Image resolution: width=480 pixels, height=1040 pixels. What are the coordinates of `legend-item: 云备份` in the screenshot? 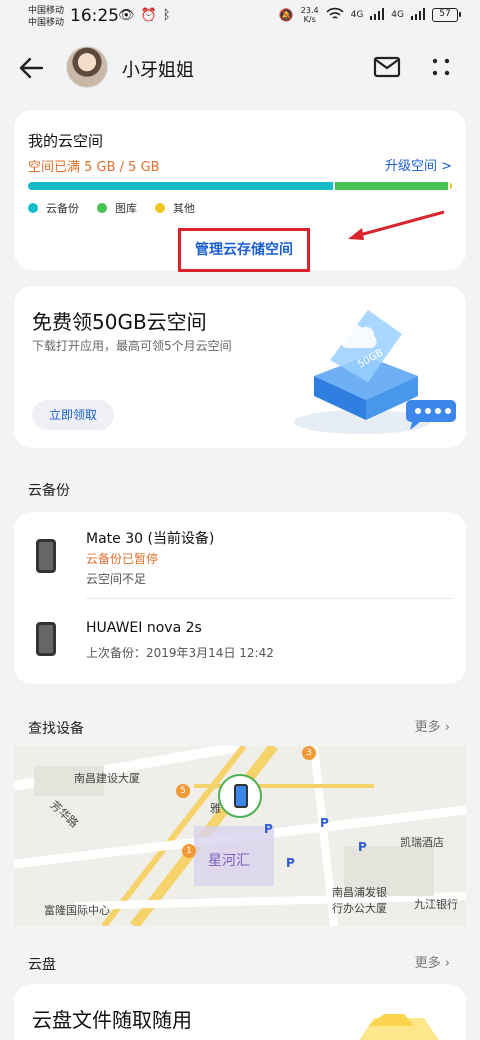 It's located at (53, 208).